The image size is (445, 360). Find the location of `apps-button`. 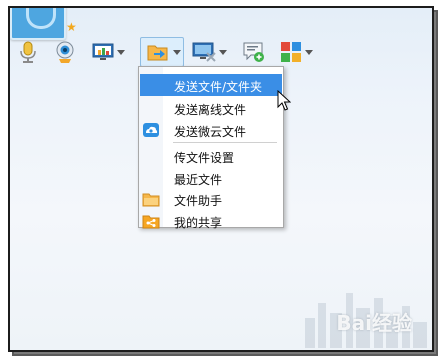

apps-button is located at coordinates (298, 52).